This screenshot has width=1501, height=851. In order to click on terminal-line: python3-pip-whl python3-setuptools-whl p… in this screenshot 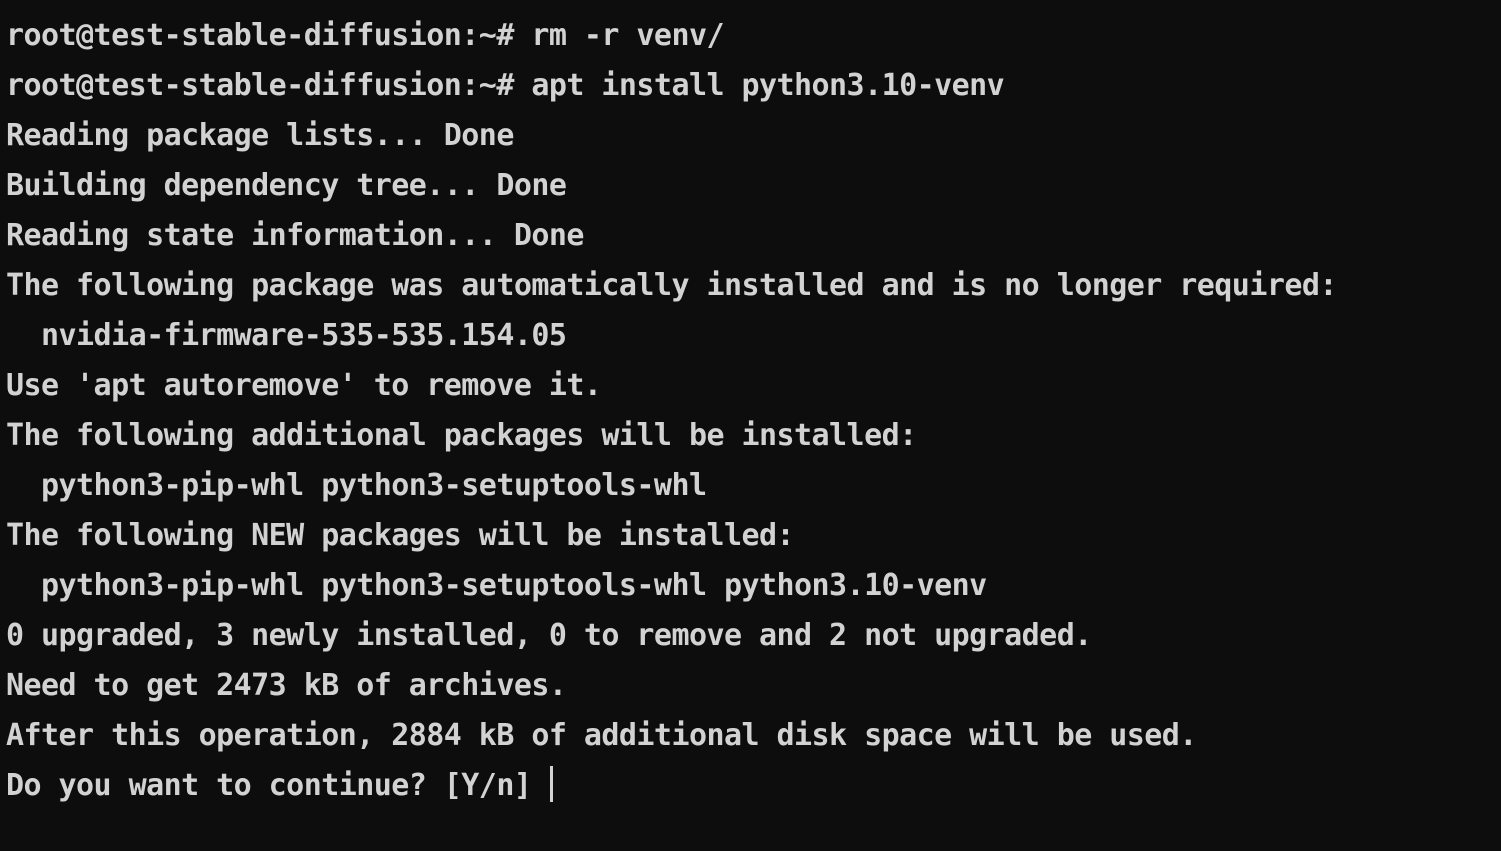, I will do `click(496, 585)`.